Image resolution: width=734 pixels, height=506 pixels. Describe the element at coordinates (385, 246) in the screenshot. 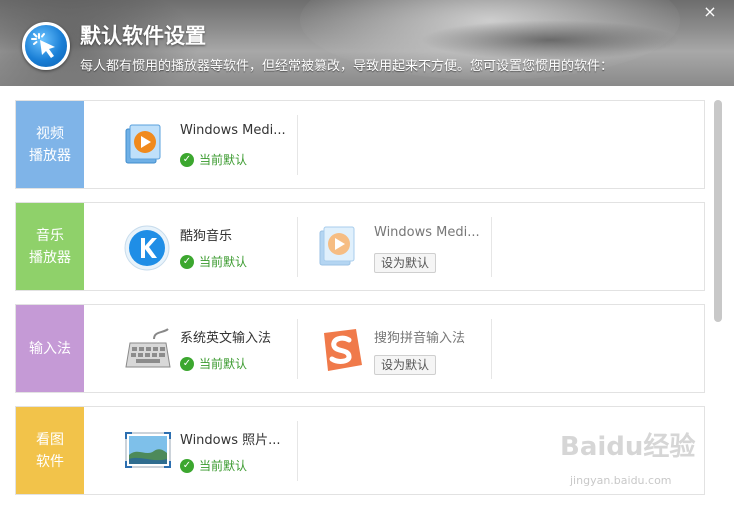

I see `app-option: Windows Medi... 设为默认` at that location.